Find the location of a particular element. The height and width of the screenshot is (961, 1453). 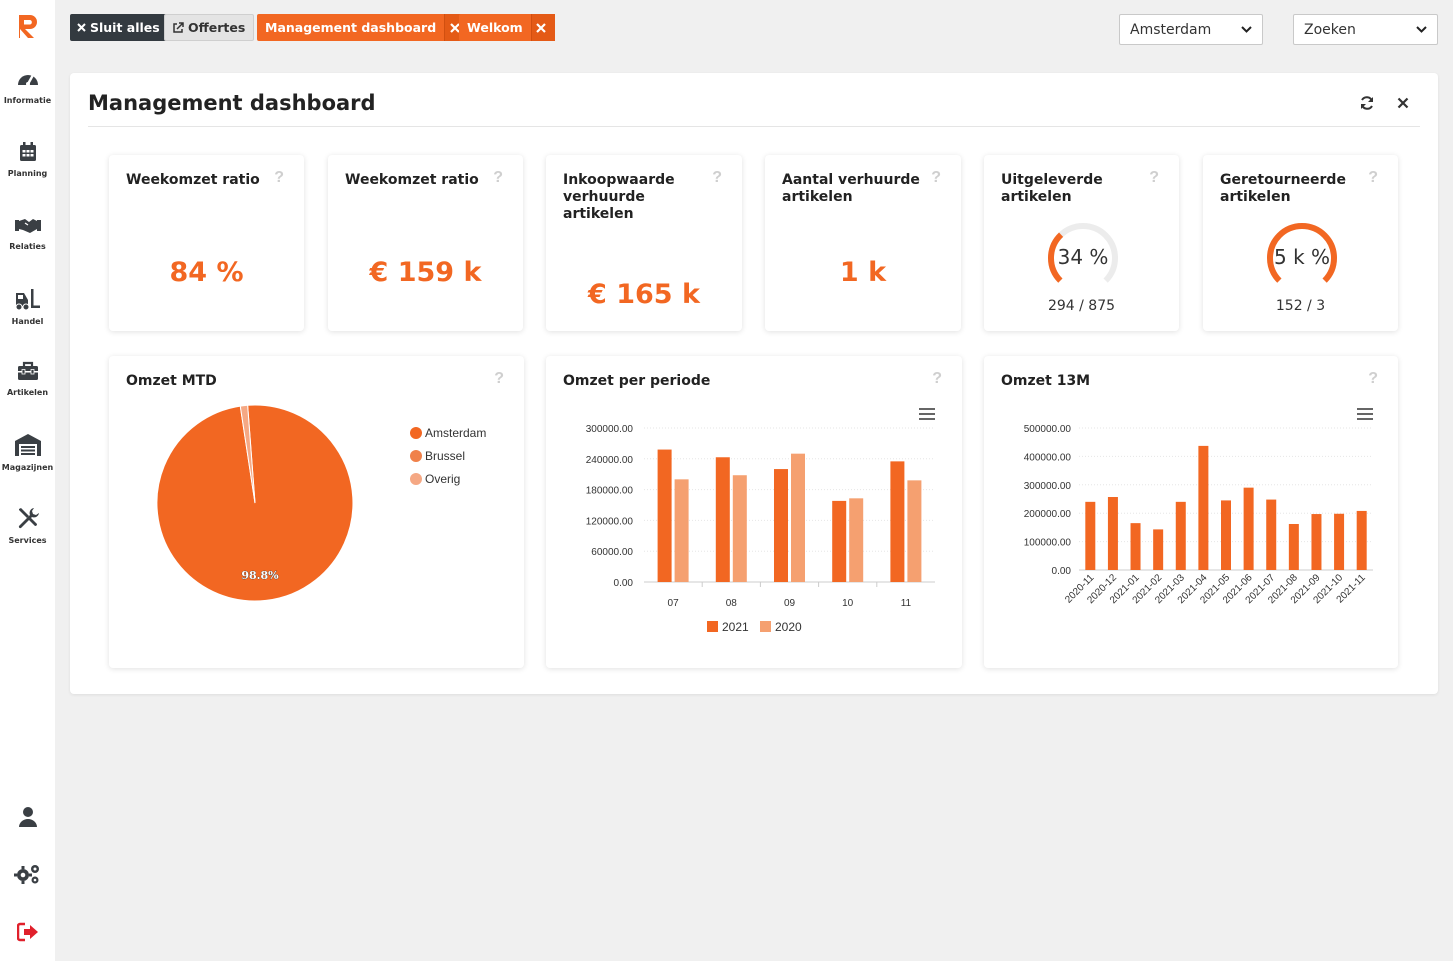

kpi-card: Aantal verhuurde artikelen ? 1 k is located at coordinates (863, 243).